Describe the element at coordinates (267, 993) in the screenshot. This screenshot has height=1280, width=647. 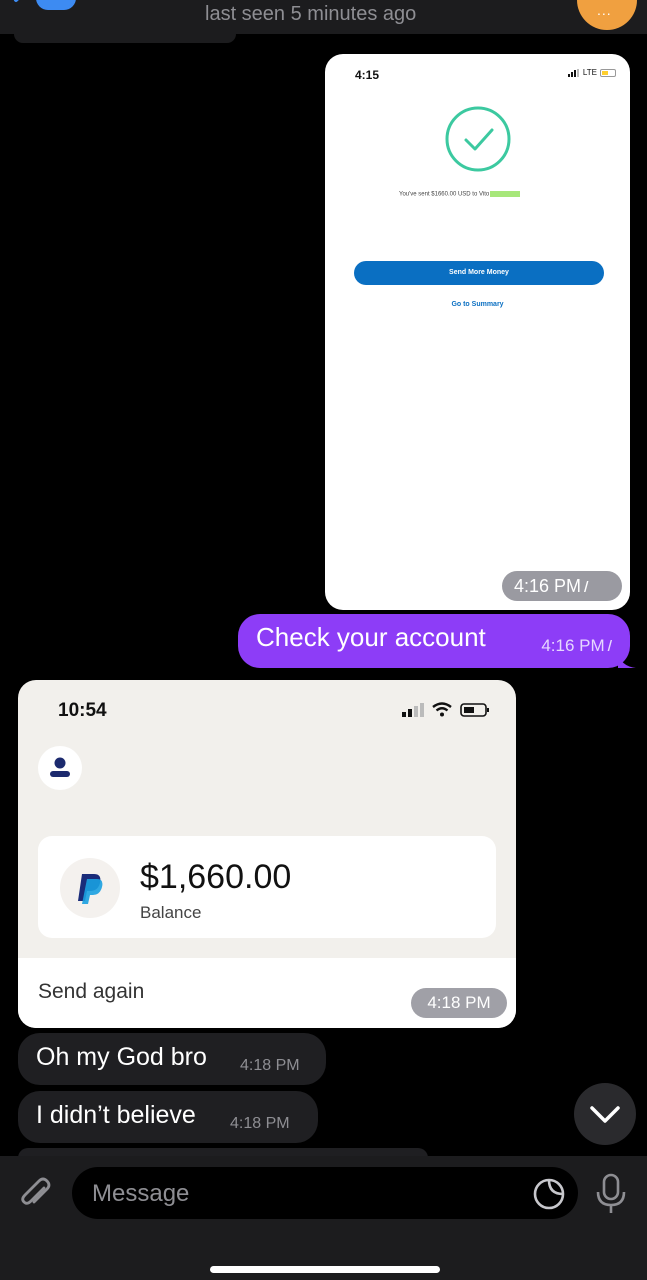
I see `send-again-row: Send again 4:18 PM` at that location.